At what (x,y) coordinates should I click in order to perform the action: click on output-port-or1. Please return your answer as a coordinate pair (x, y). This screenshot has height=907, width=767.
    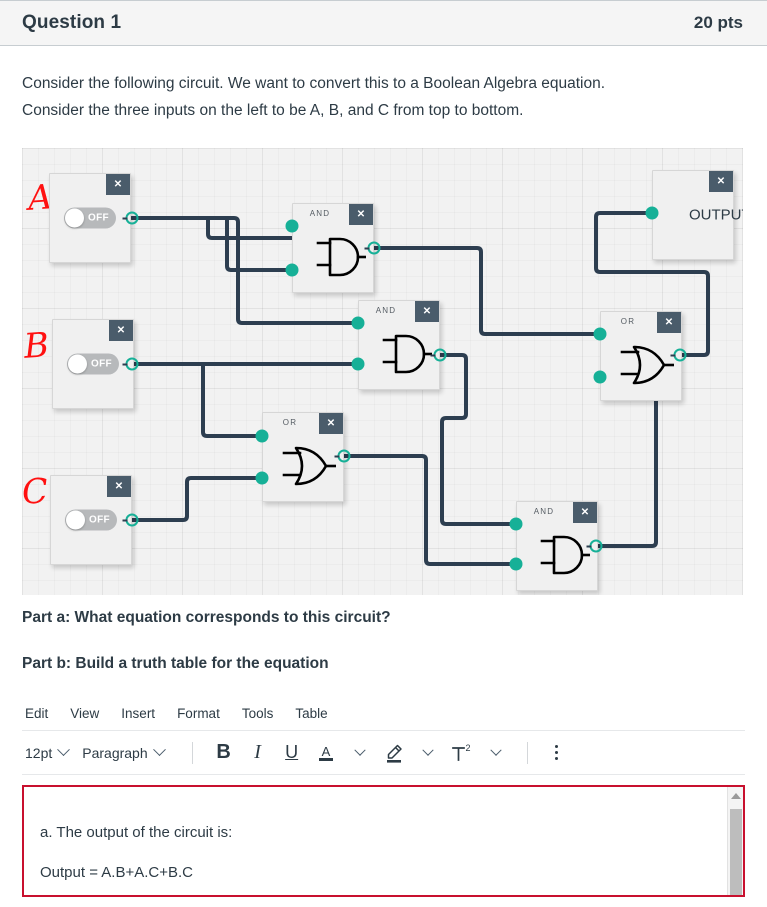
    Looking at the image, I should click on (342, 456).